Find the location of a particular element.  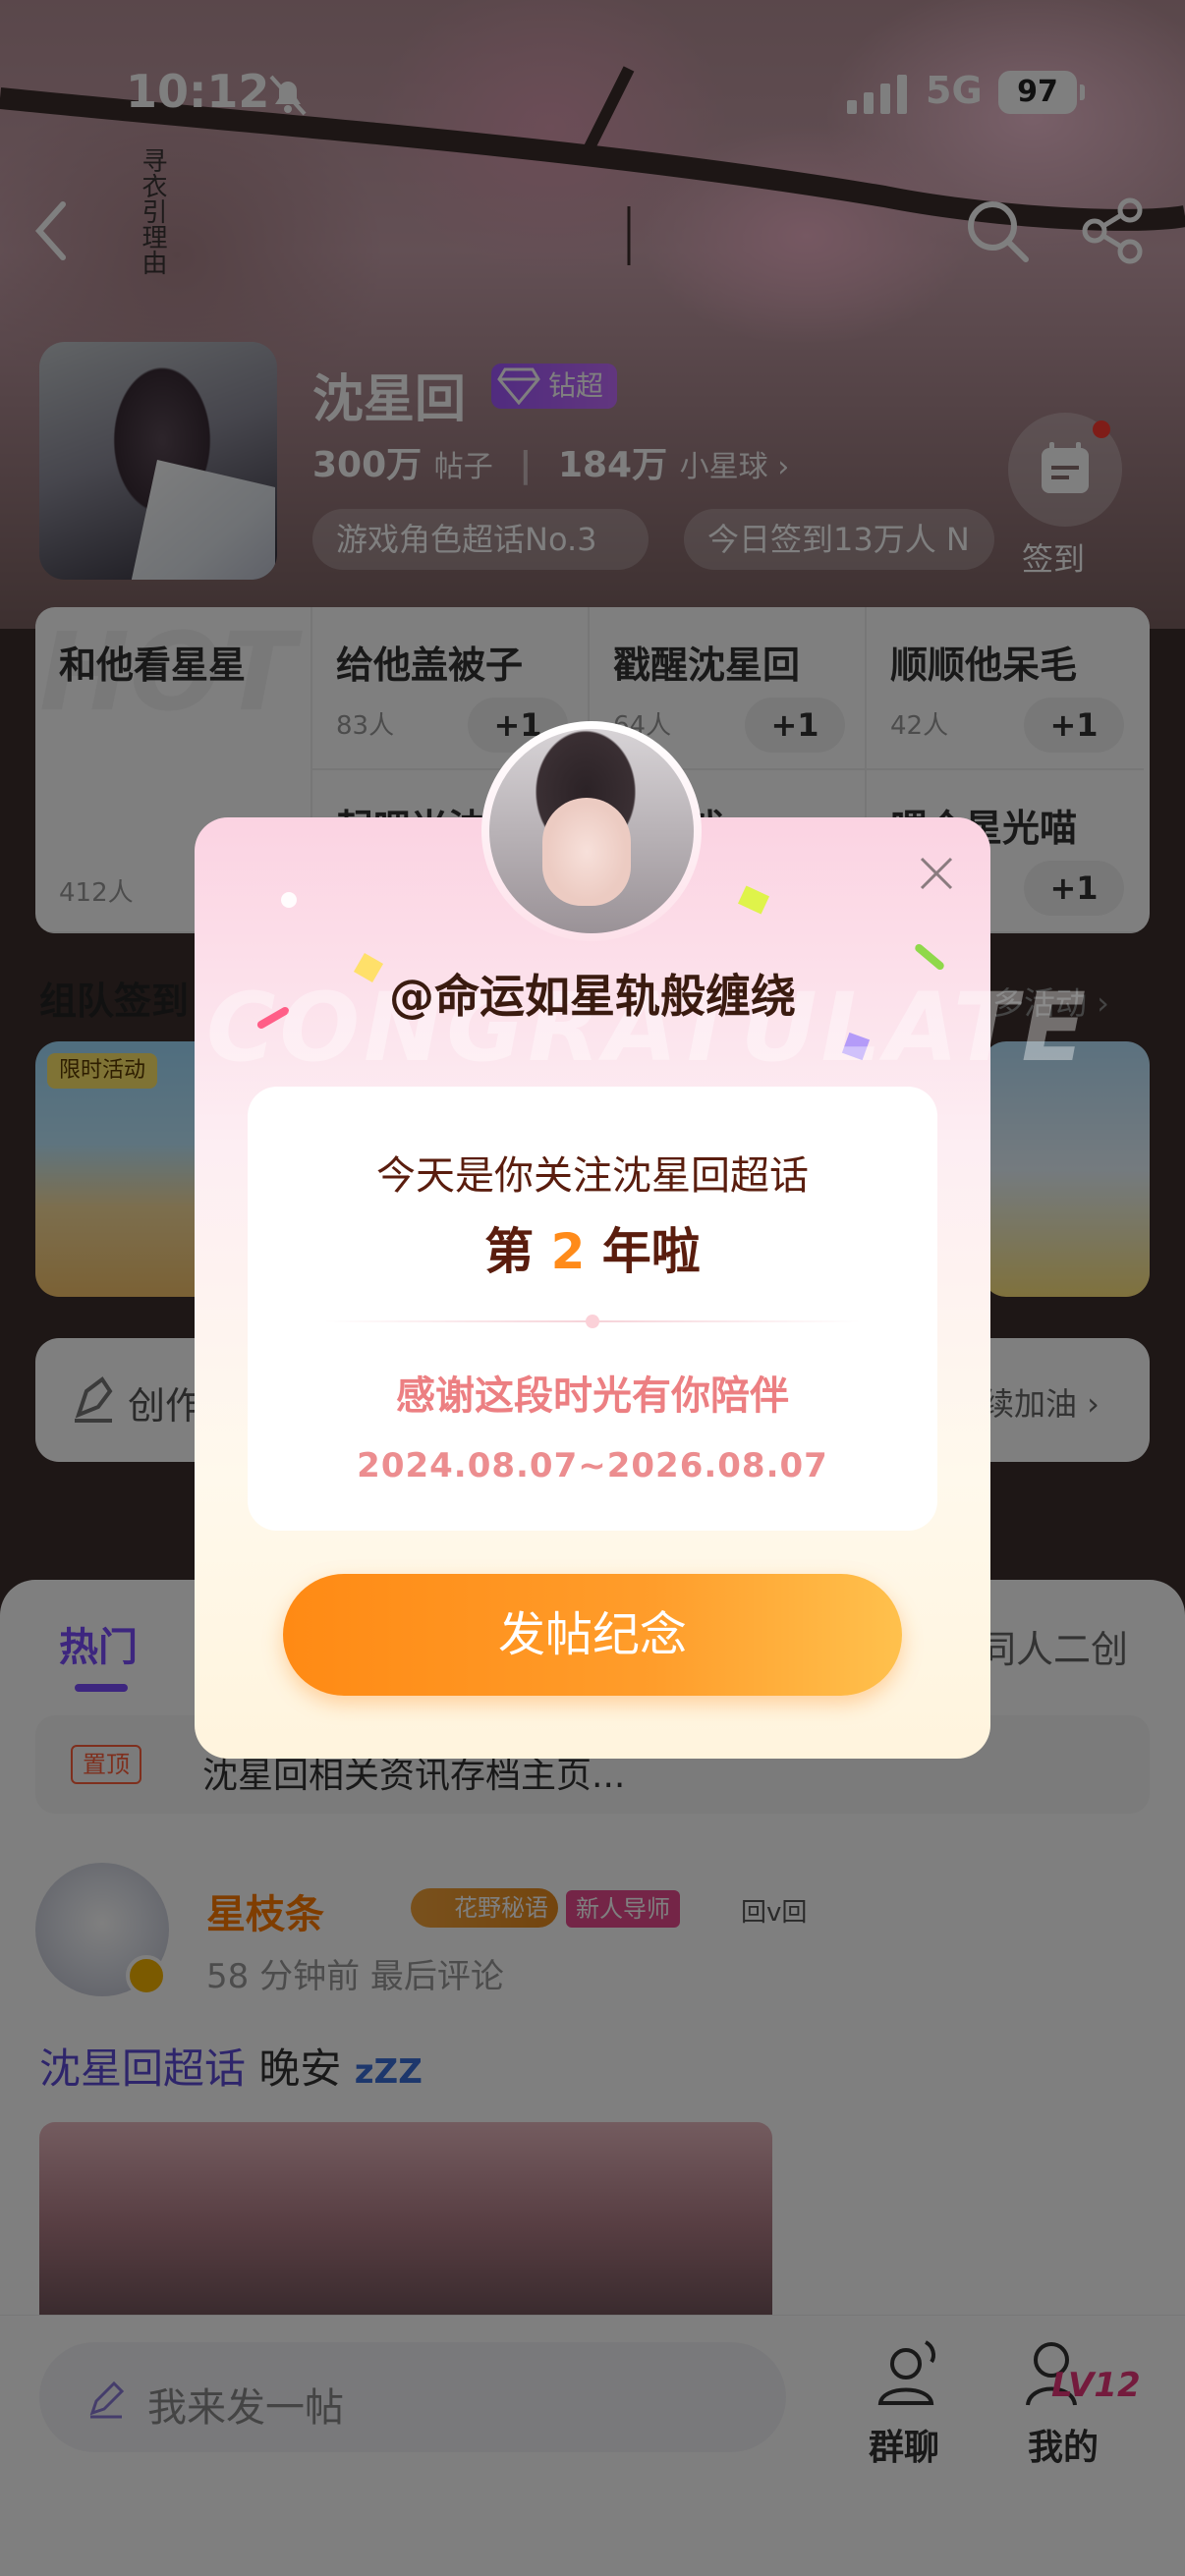

line2-prefix: 第 is located at coordinates (517, 1251).